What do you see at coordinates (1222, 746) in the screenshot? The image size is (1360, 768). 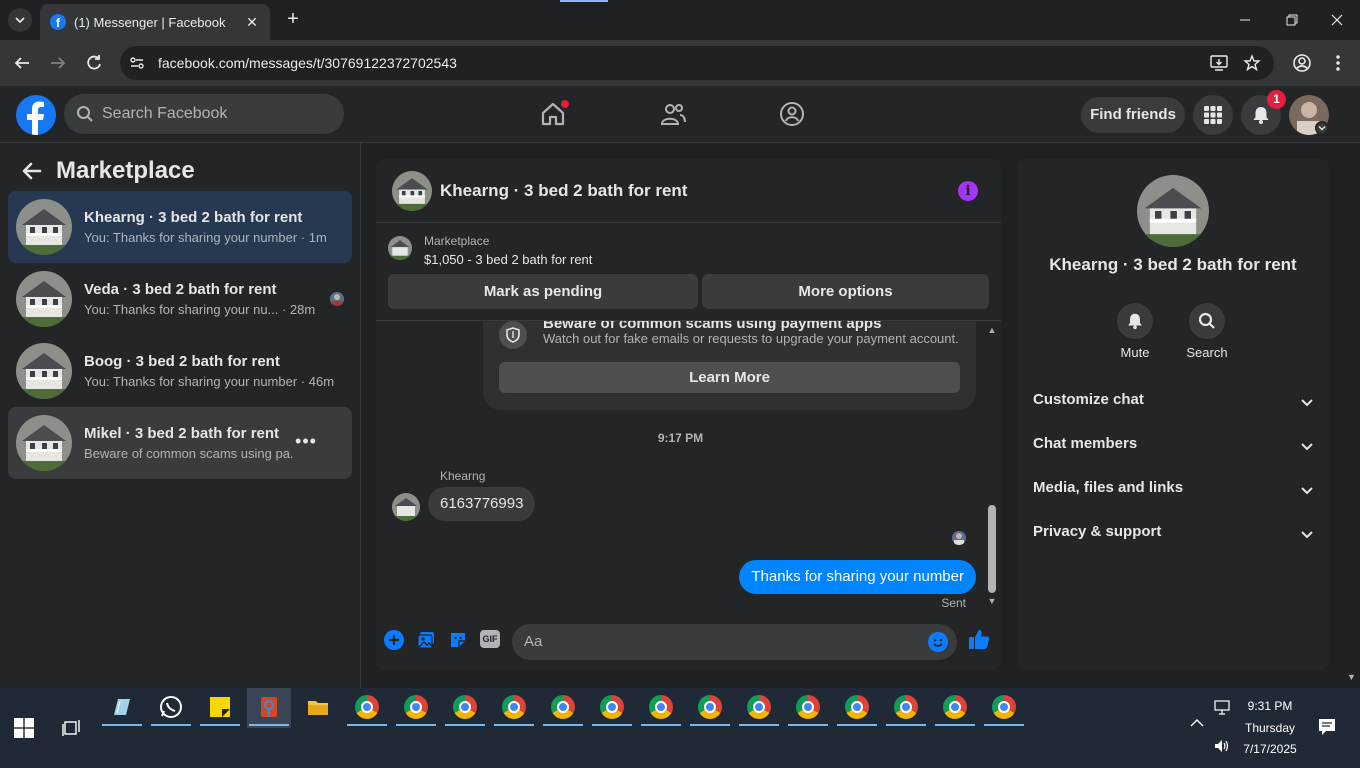 I see `volume-icon` at bounding box center [1222, 746].